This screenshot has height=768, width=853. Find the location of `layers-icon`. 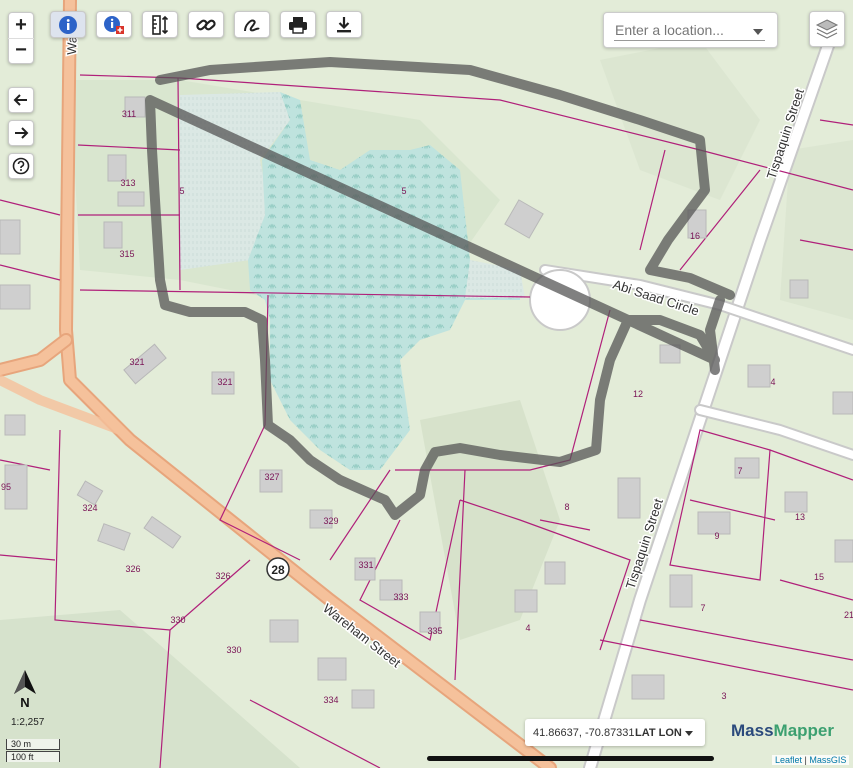

layers-icon is located at coordinates (827, 29).